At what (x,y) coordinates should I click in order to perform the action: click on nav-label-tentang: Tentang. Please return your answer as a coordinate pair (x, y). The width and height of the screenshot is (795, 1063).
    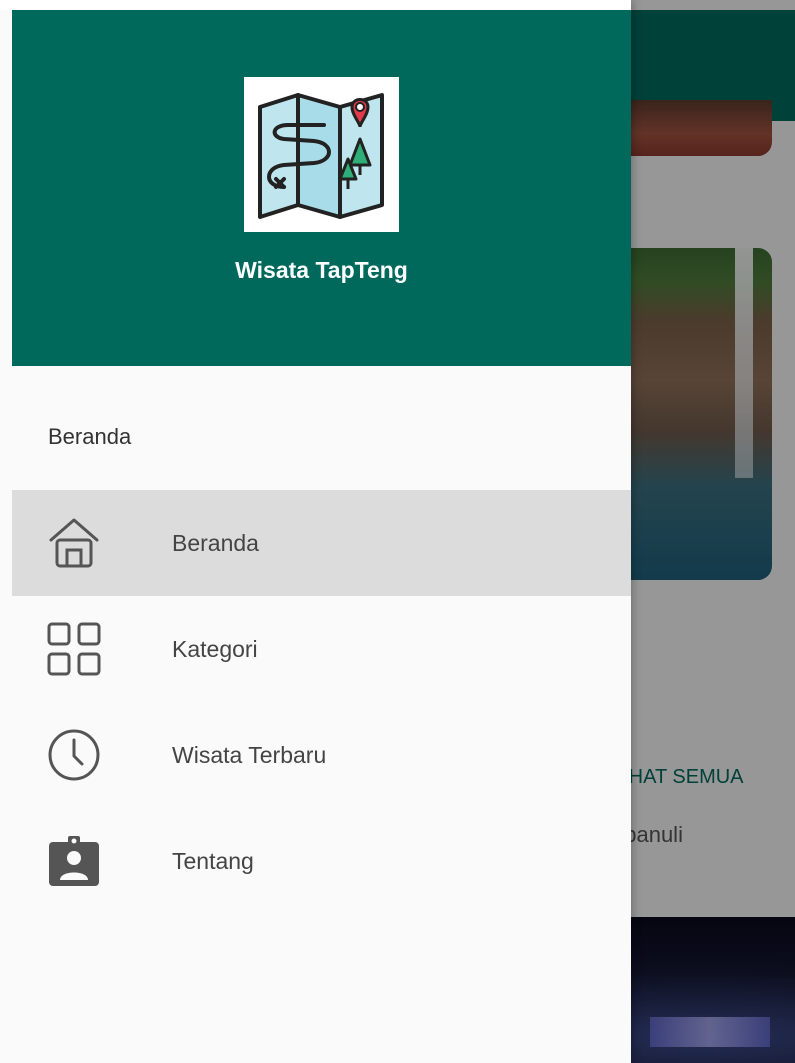
    Looking at the image, I should click on (213, 860).